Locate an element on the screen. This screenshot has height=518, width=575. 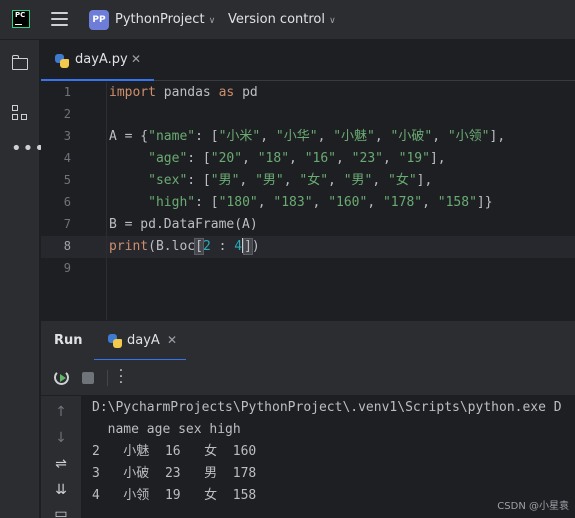
main-toolbar: PC PP PythonProject ∨ Version control ∨ is located at coordinates (287, 20).